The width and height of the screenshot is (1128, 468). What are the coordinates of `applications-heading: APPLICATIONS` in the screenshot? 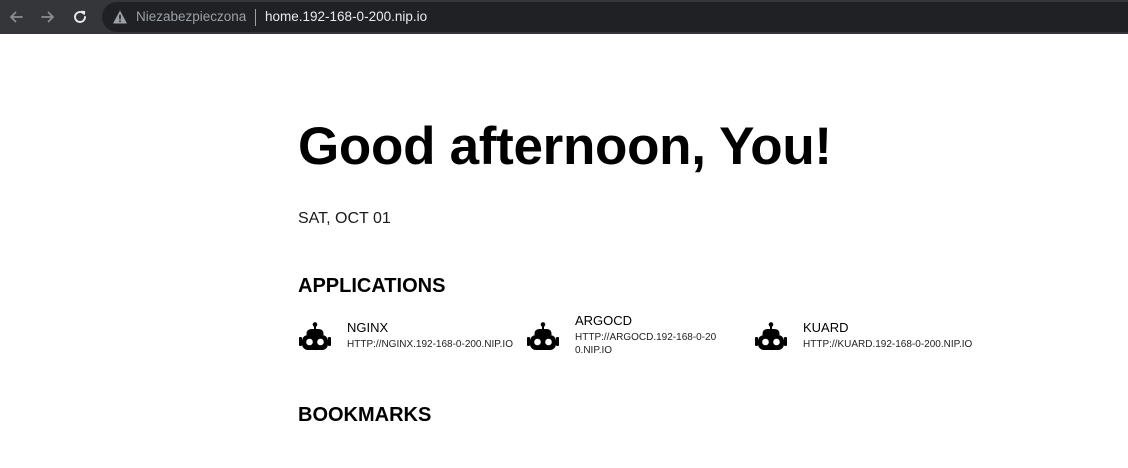 It's located at (372, 286).